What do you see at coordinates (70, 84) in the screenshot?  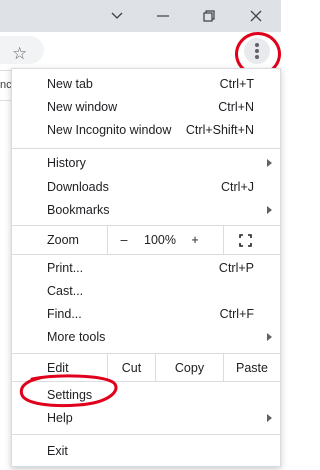 I see `menu-item-label: New tab` at bounding box center [70, 84].